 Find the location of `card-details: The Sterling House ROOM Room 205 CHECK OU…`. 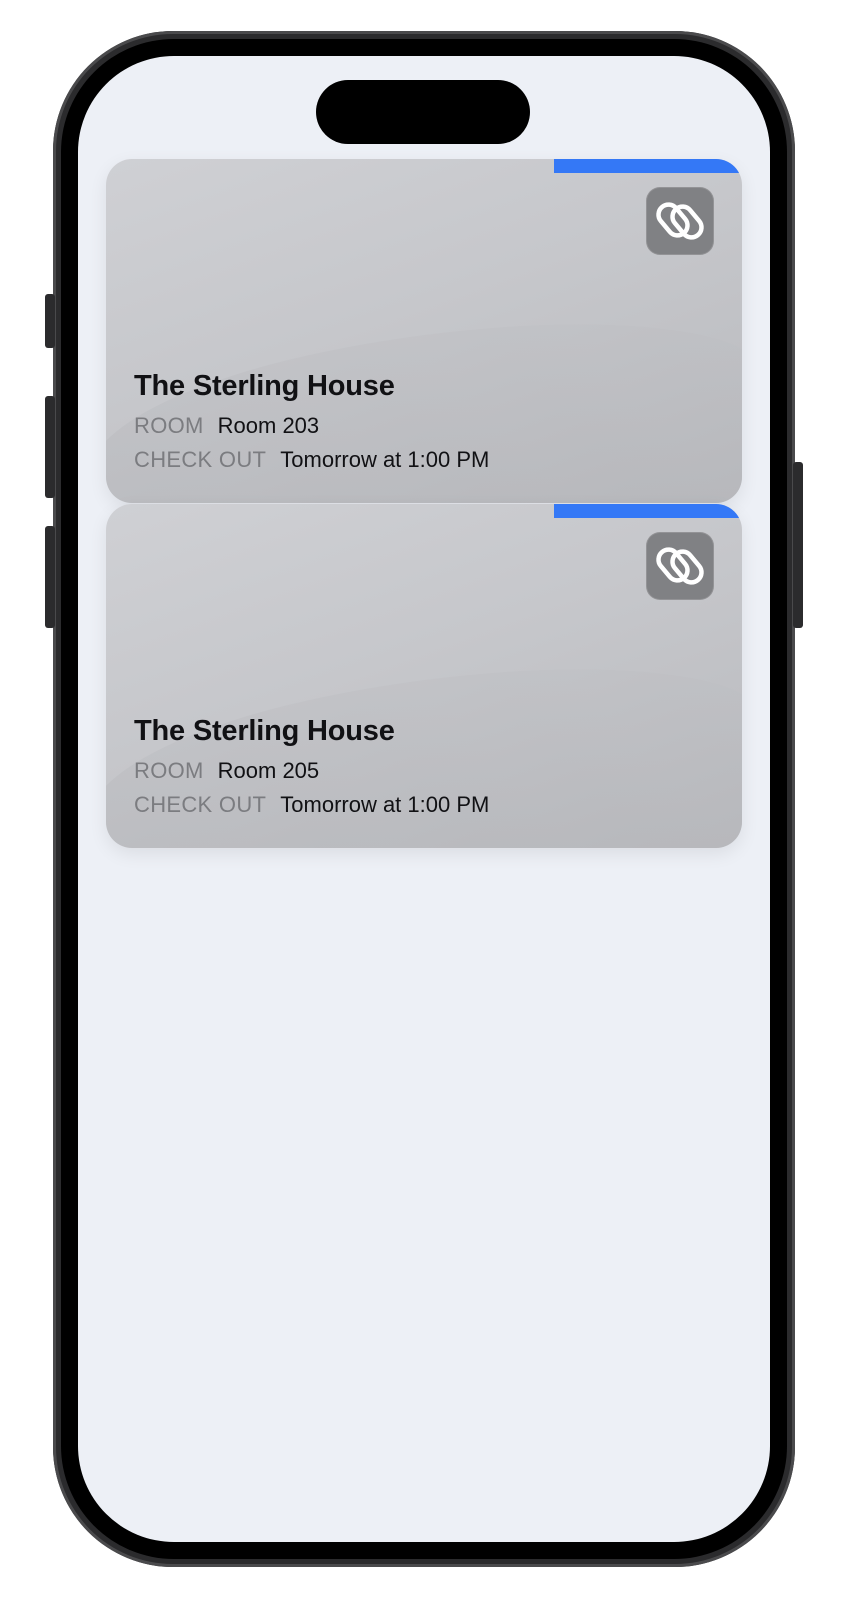

card-details: The Sterling House ROOM Room 205 CHECK OU… is located at coordinates (311, 768).